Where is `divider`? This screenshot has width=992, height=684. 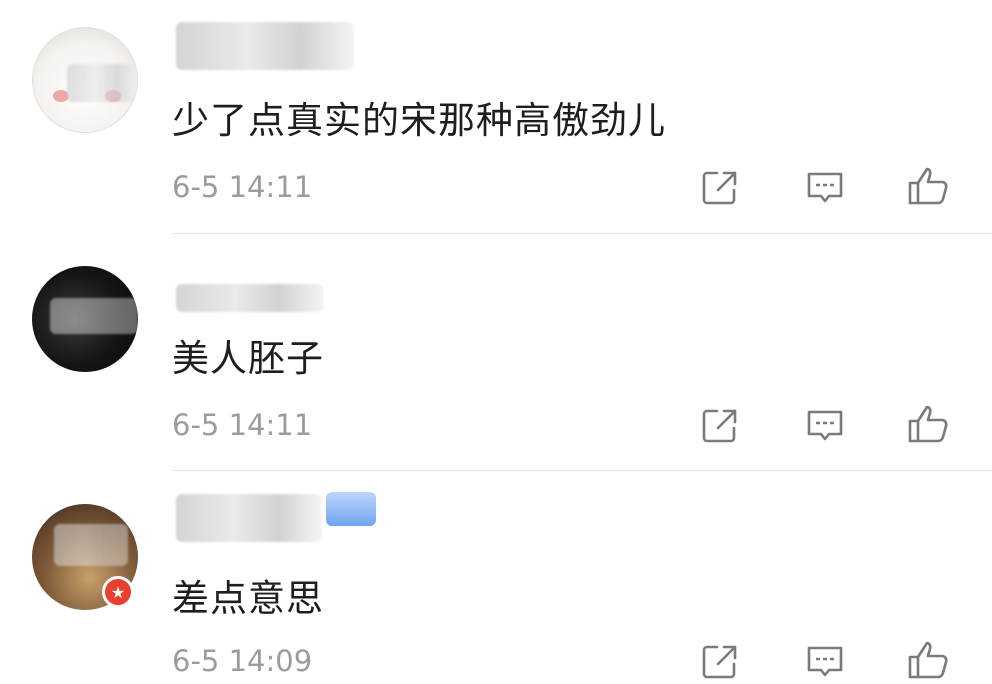
divider is located at coordinates (582, 470).